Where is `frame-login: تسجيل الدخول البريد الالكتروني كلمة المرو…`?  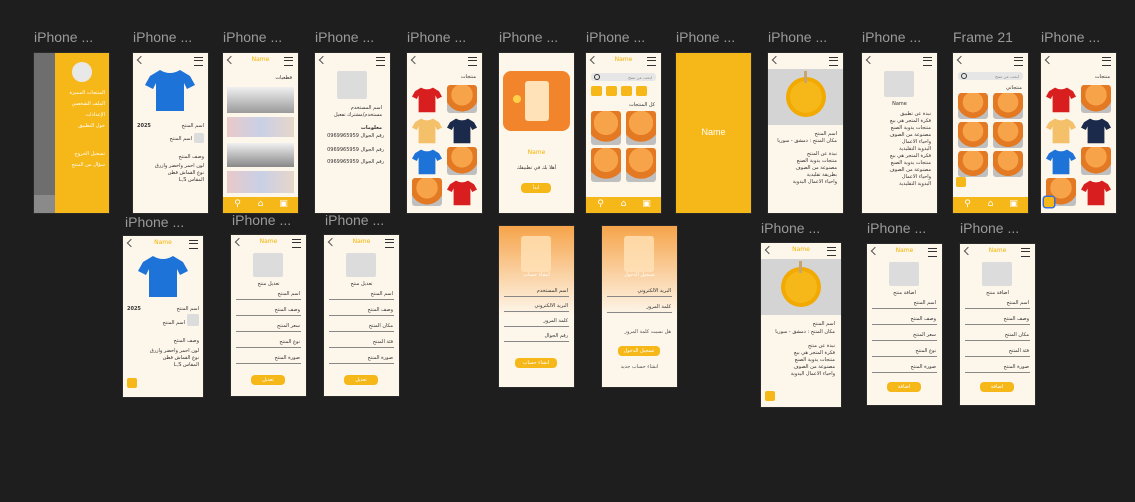 frame-login: تسجيل الدخول البريد الالكتروني كلمة المرو… is located at coordinates (639, 306).